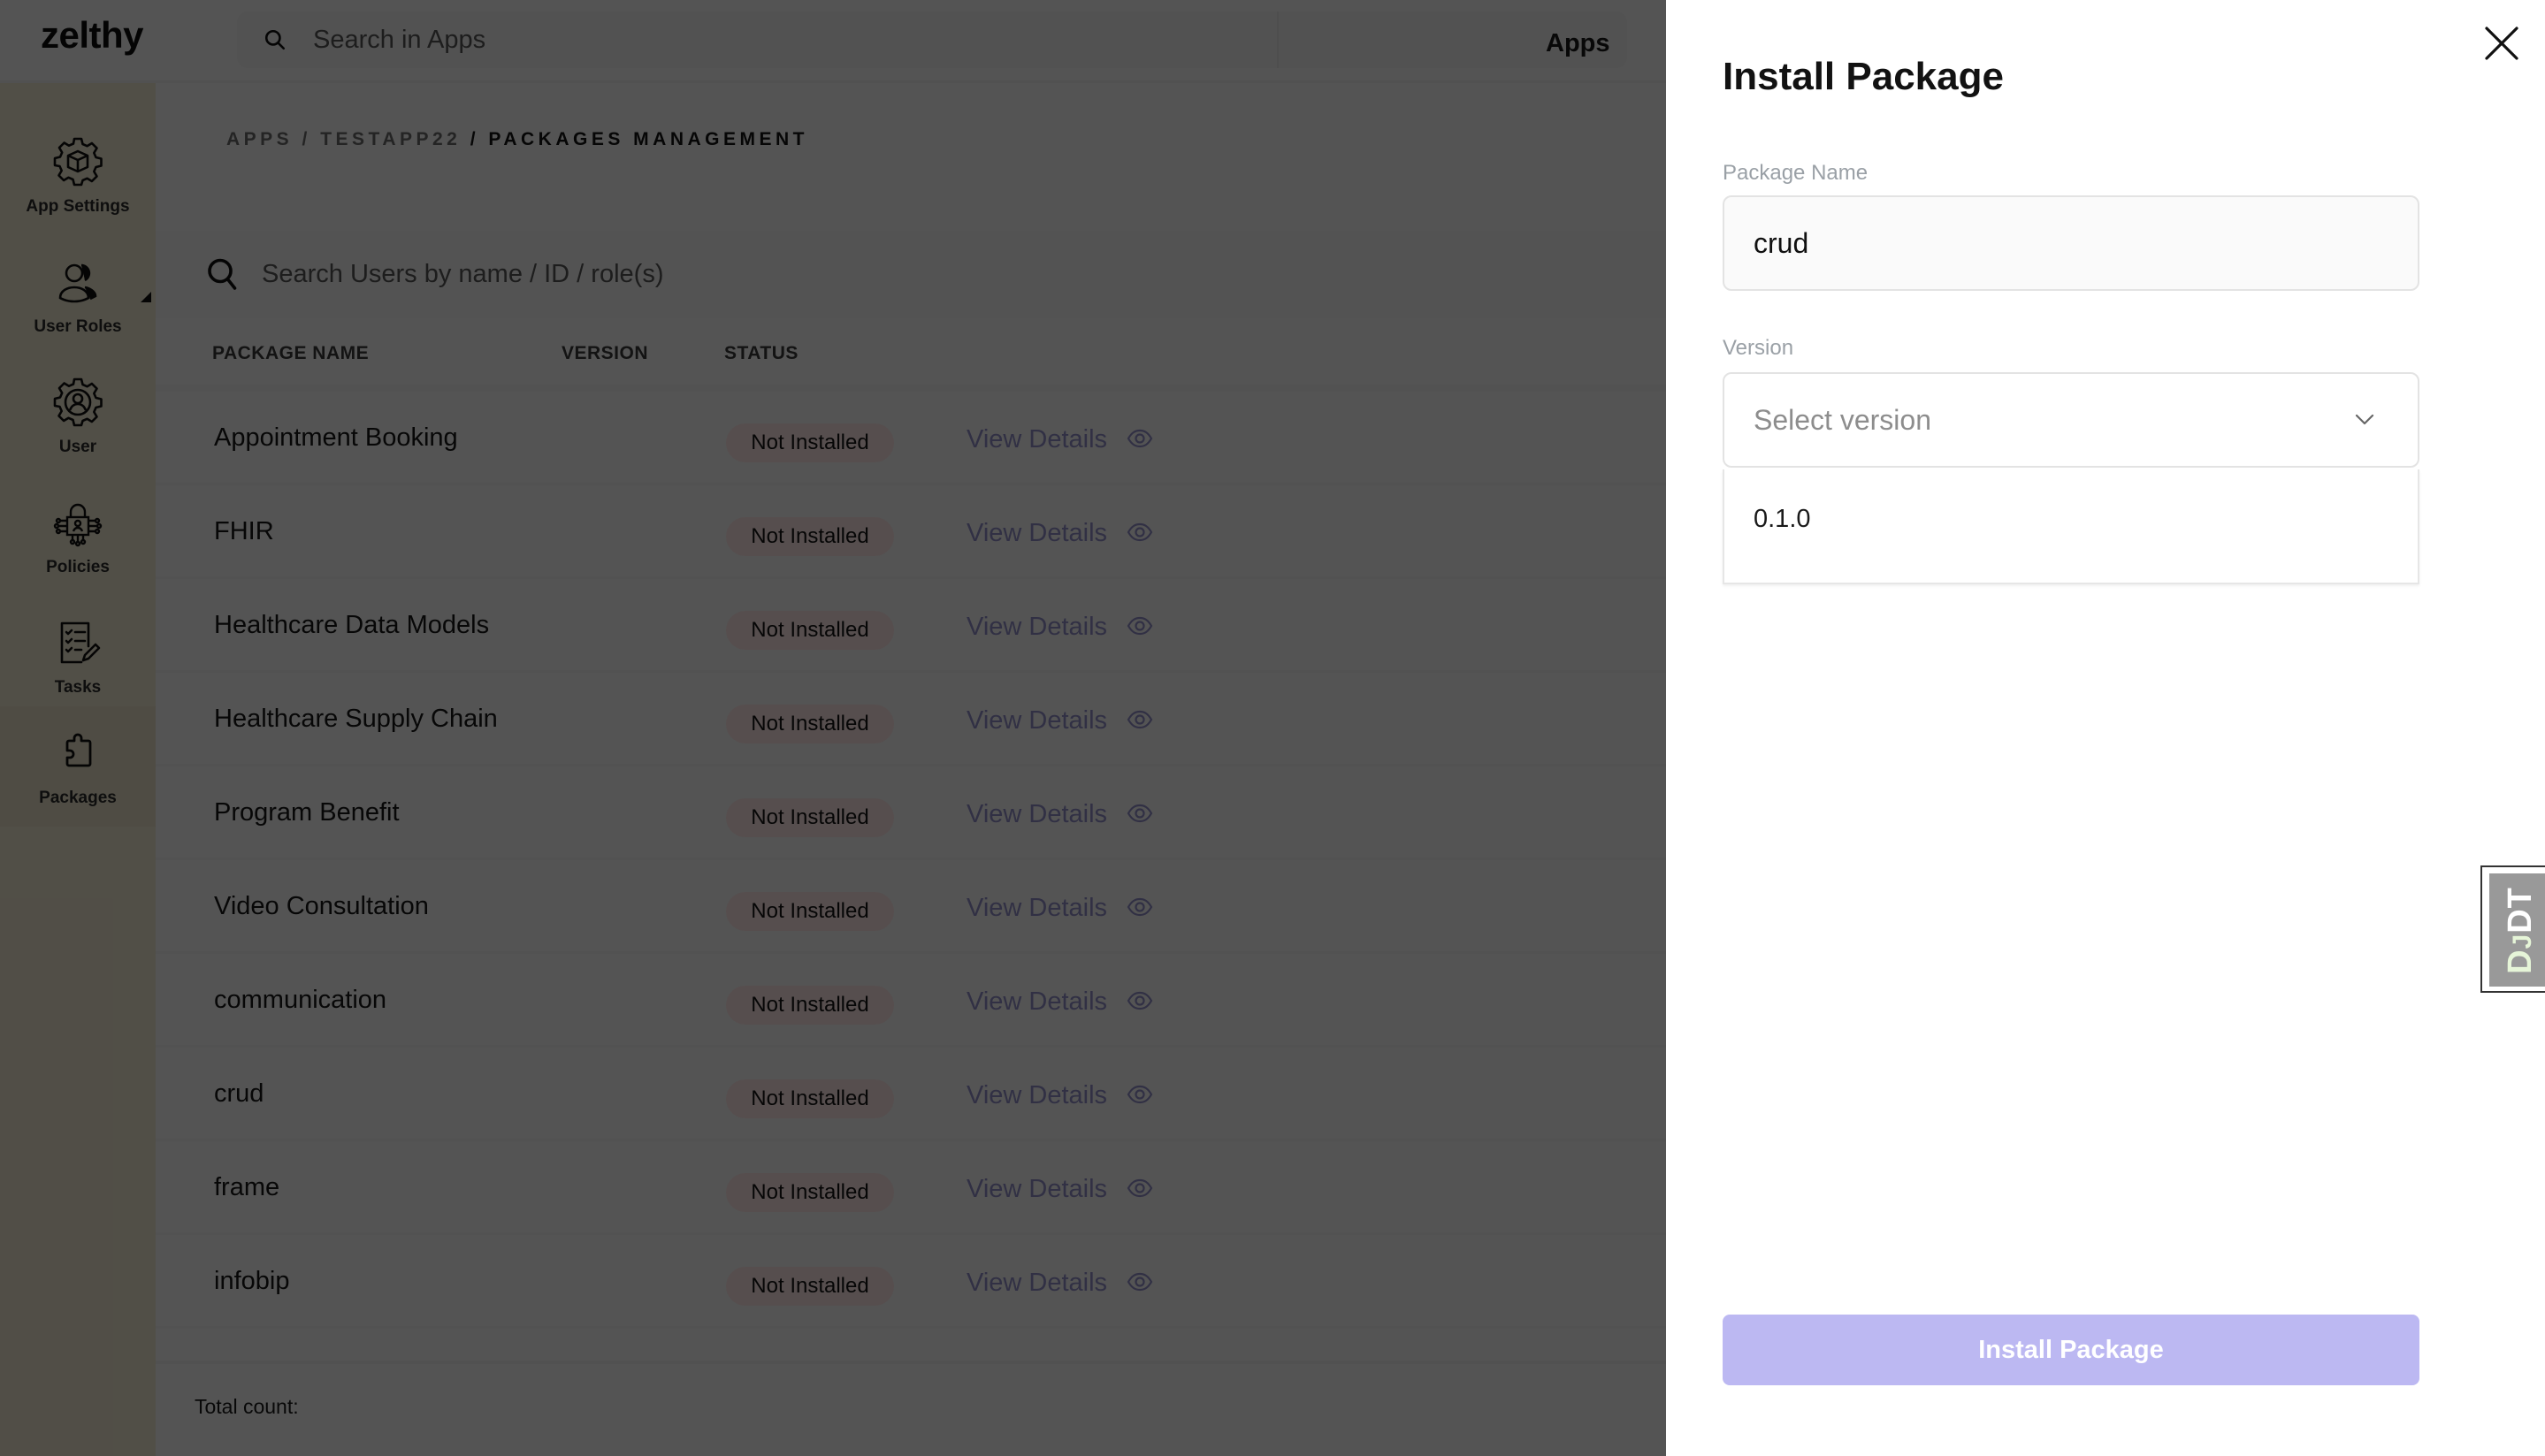 The image size is (2545, 1456). Describe the element at coordinates (1782, 519) in the screenshot. I see `version-option: 0.1.0` at that location.